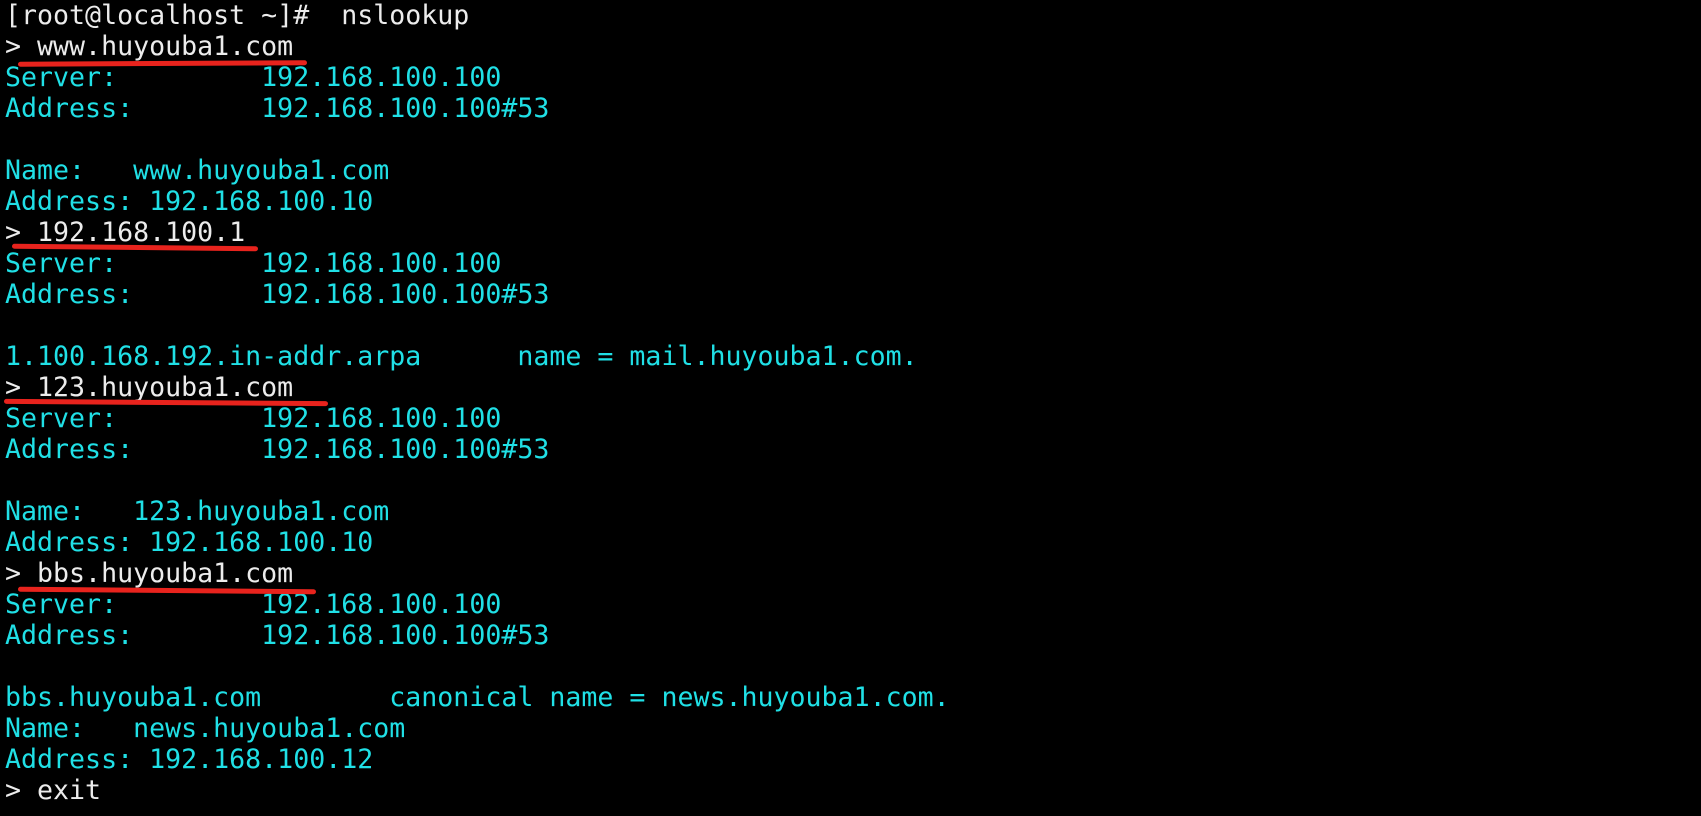 This screenshot has height=816, width=1701. Describe the element at coordinates (149, 387) in the screenshot. I see `nslookup-query-123: > 123.huyouba1.com` at that location.